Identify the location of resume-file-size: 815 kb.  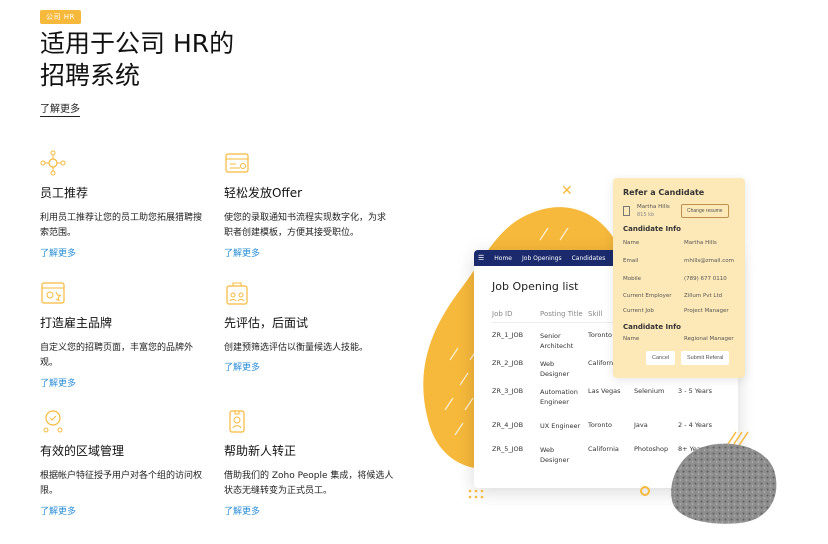
(646, 215).